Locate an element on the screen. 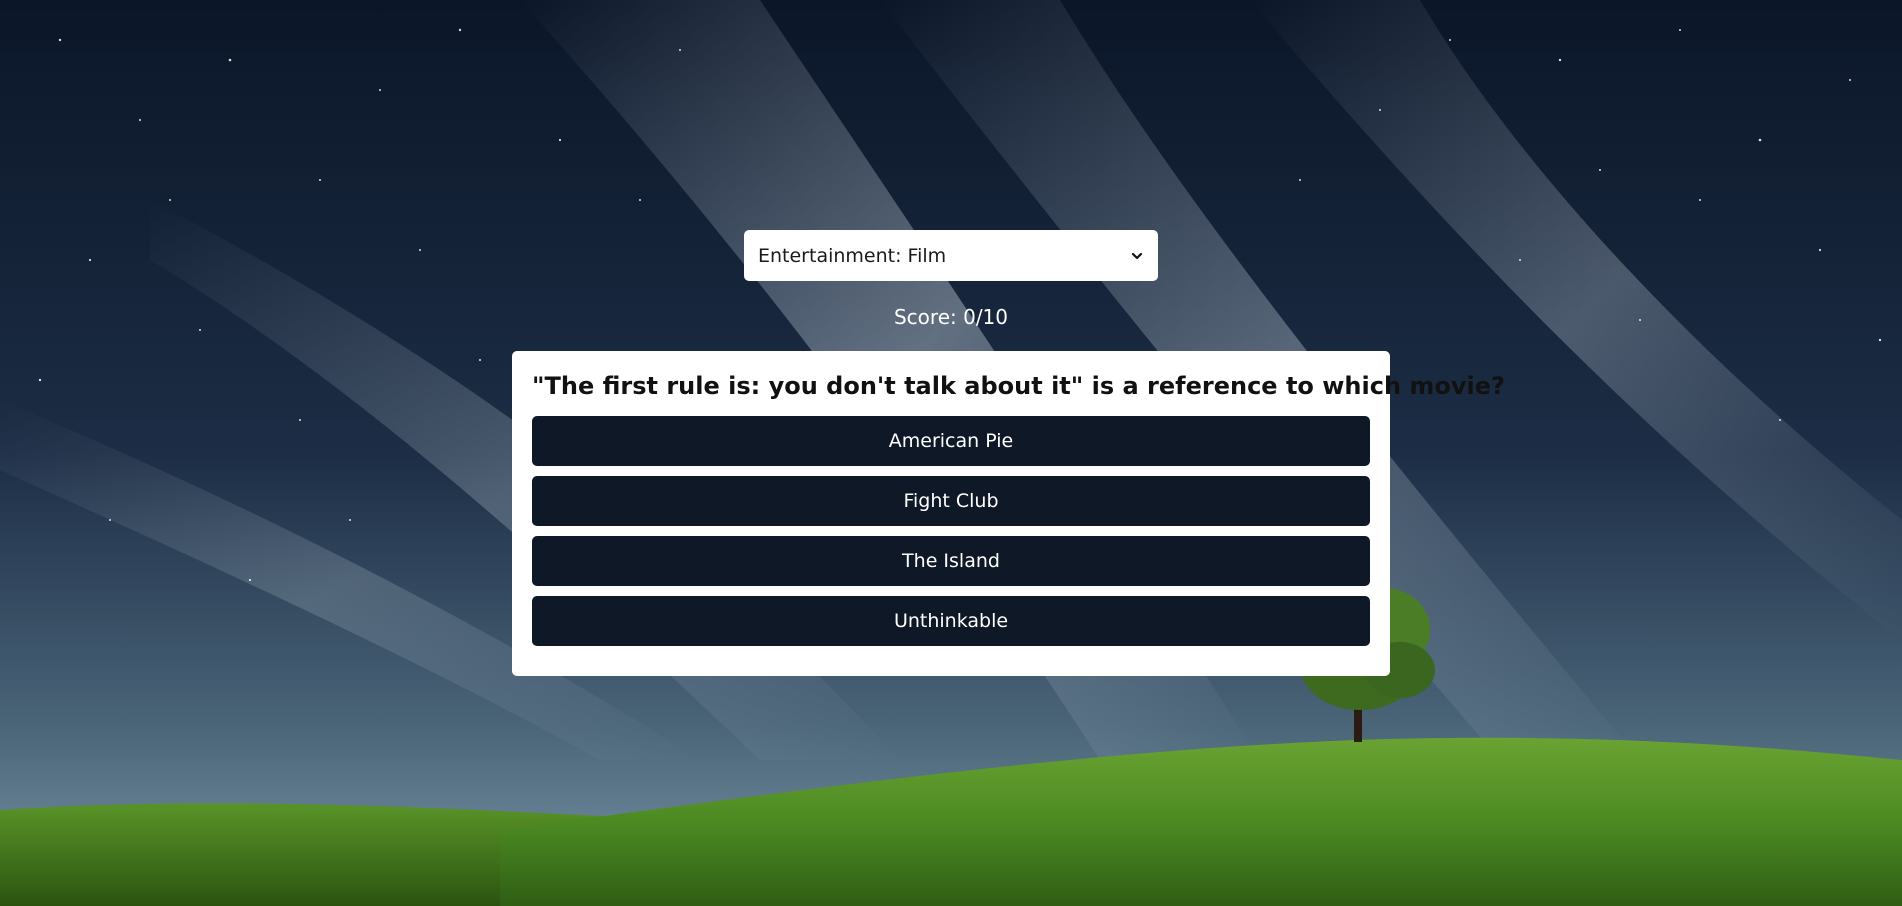  category-select-value: Entertainment: Film is located at coordinates (852, 255).